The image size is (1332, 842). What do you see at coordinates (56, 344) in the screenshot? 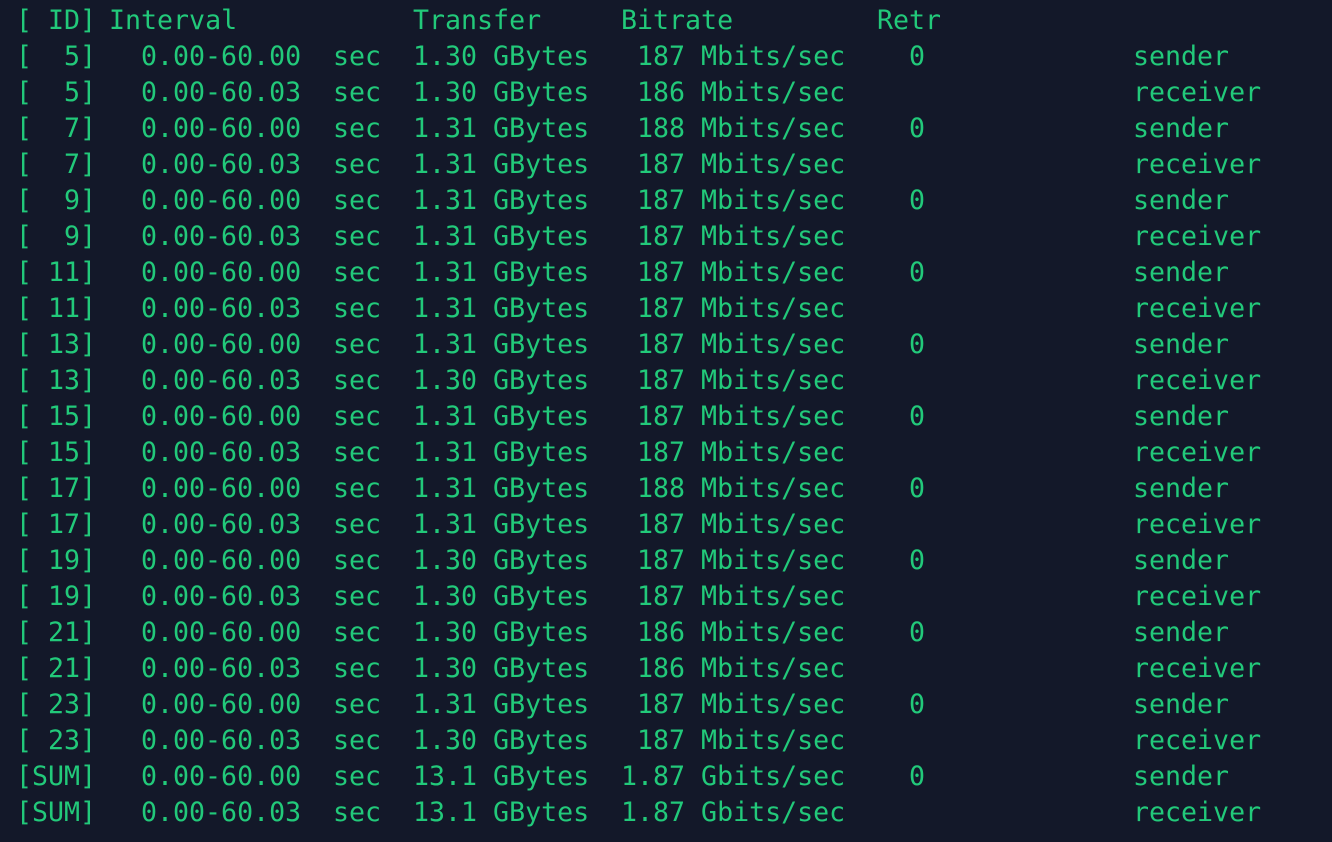
I see `row-id: [ 13]` at bounding box center [56, 344].